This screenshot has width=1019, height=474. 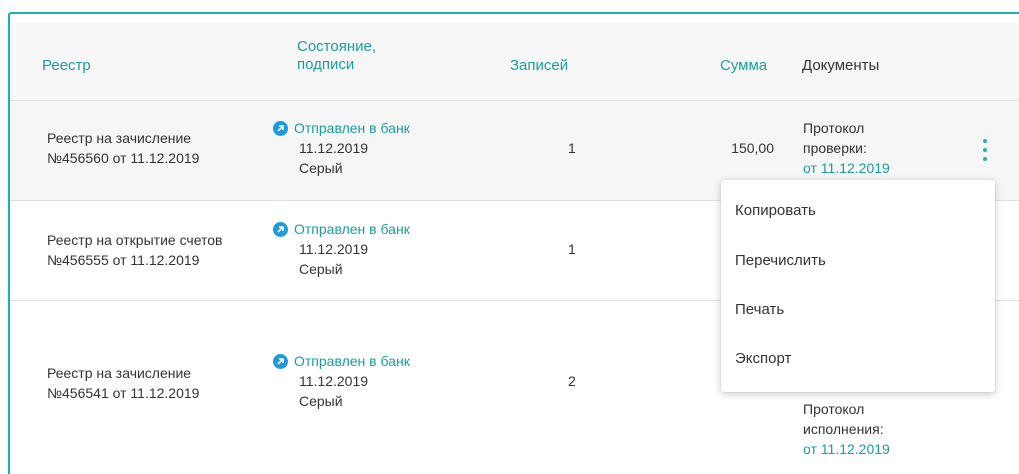 I want to click on records-count: 2, so click(x=572, y=381).